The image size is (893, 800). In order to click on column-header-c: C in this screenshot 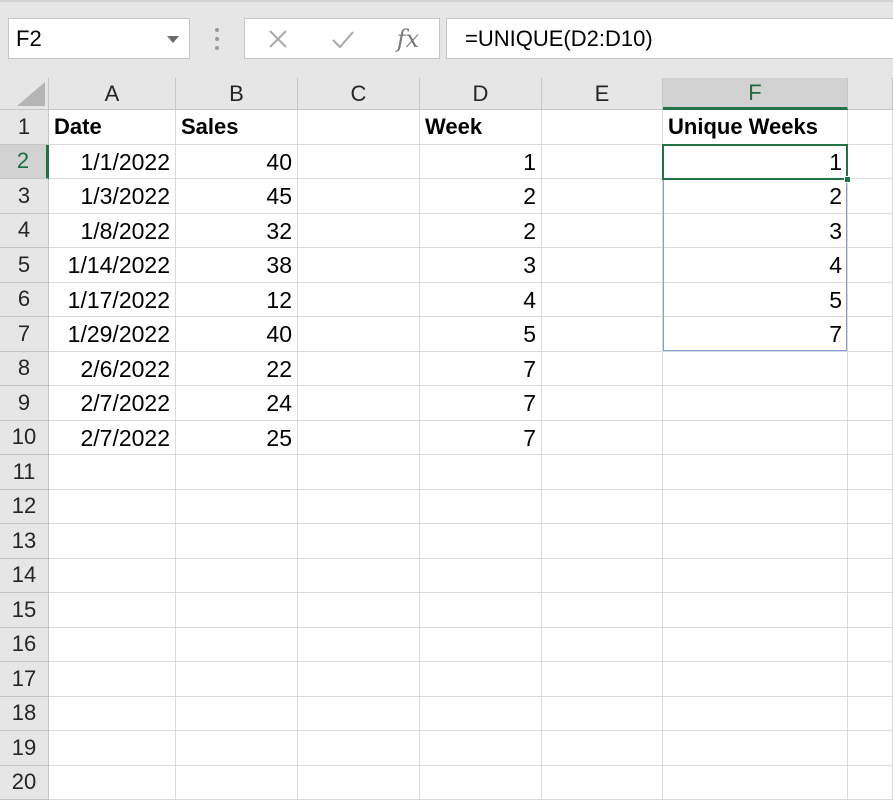, I will do `click(359, 94)`.